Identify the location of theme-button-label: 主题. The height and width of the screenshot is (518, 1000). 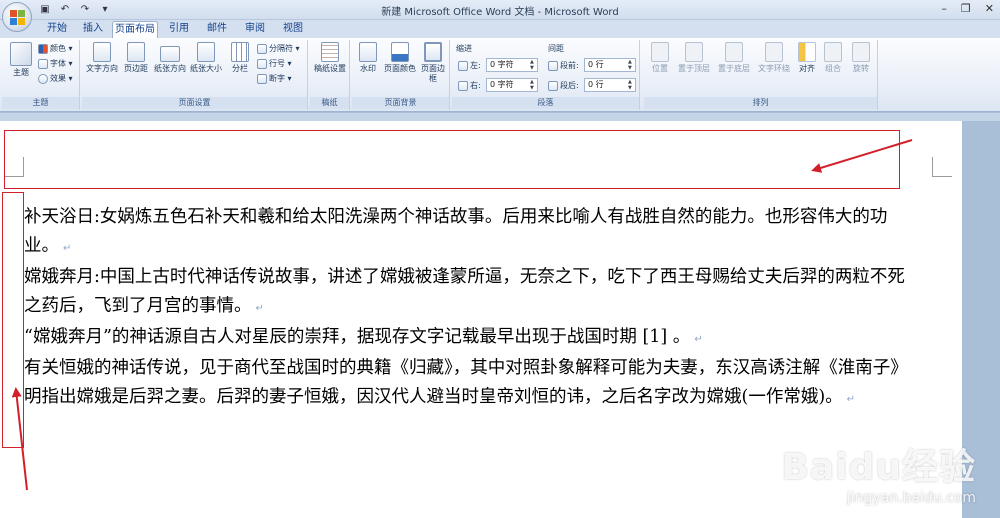
(21, 72).